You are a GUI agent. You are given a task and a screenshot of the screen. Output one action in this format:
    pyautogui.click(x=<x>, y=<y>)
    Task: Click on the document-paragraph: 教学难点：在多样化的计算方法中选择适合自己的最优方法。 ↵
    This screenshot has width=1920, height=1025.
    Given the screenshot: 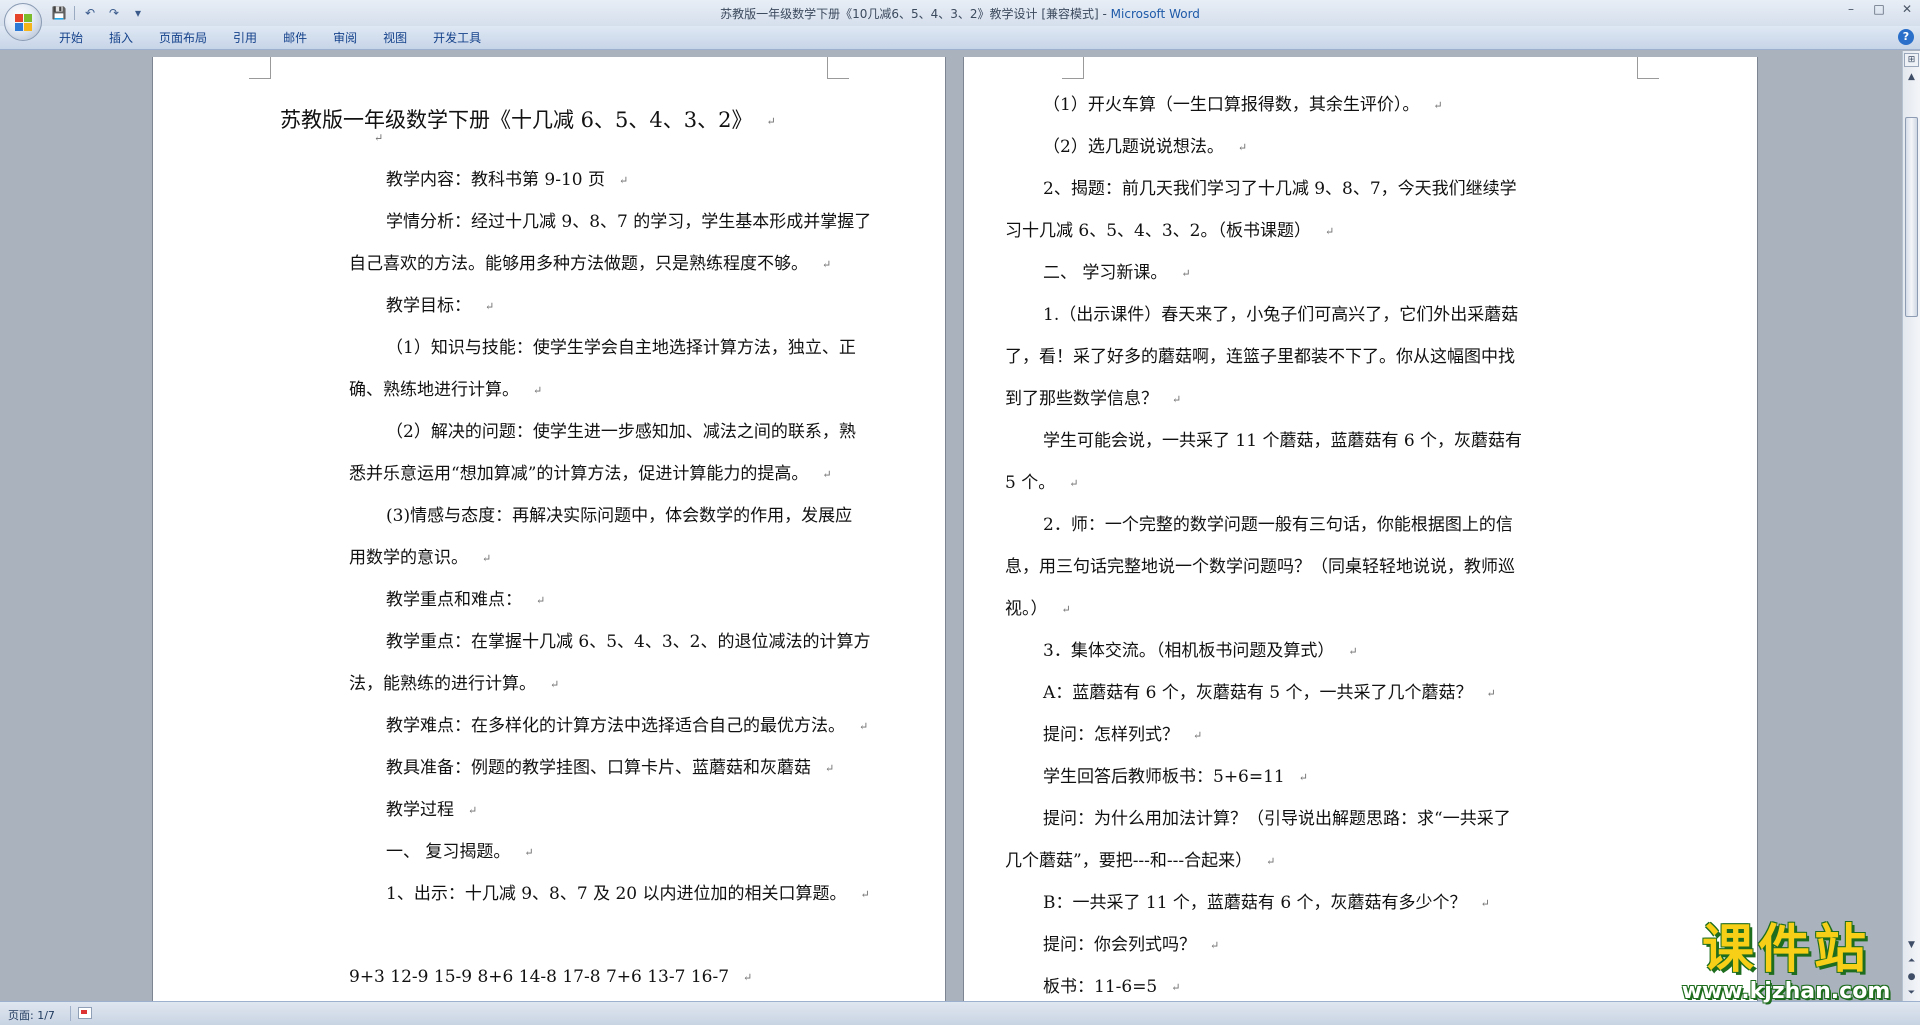 What is the action you would take?
    pyautogui.click(x=627, y=726)
    